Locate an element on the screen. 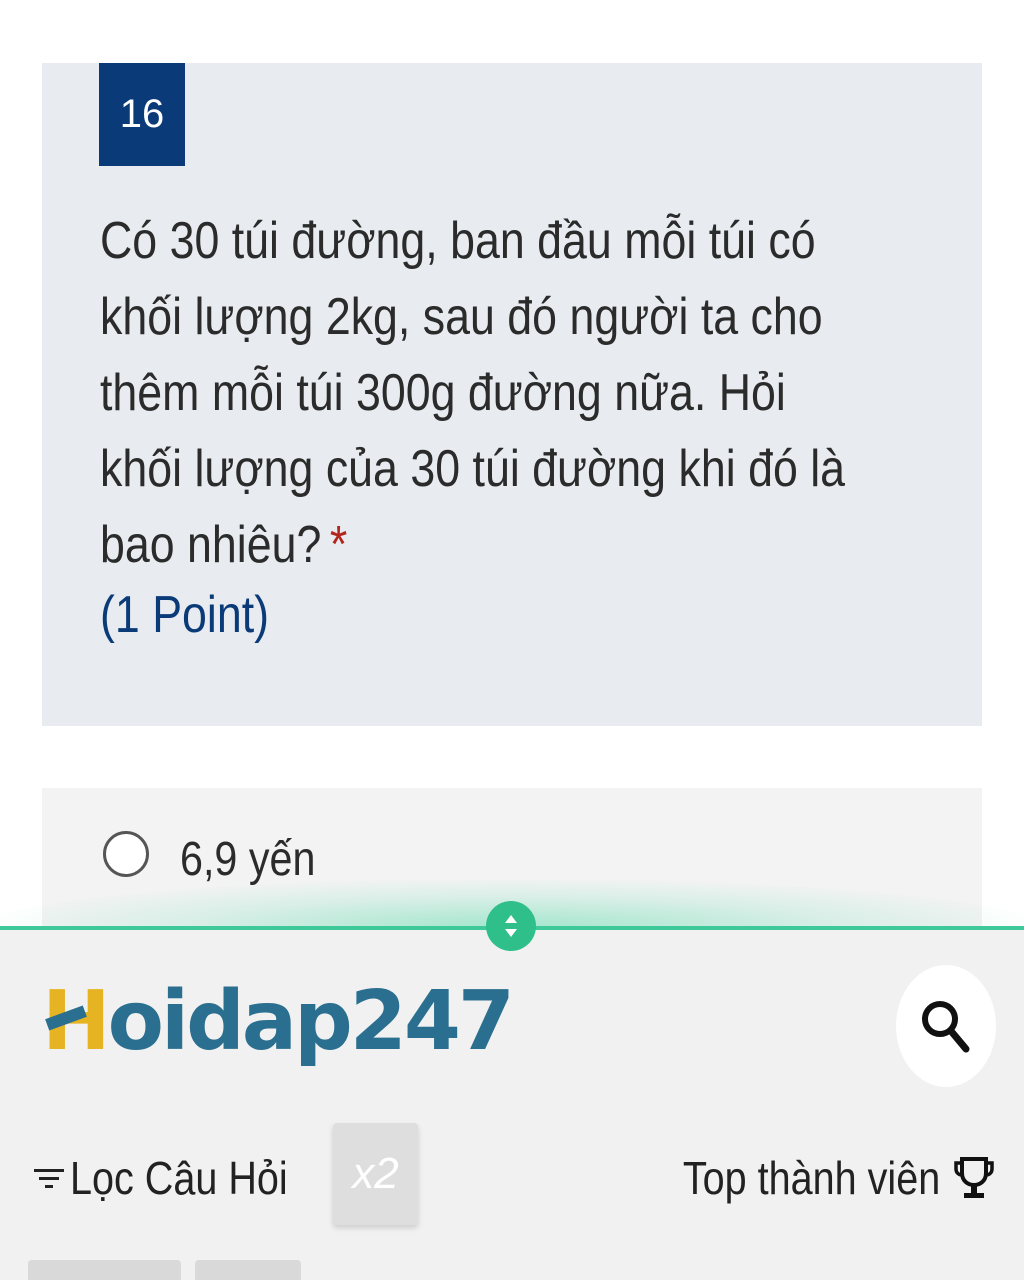 Image resolution: width=1024 pixels, height=1280 pixels. answer-option-label: 6,9 yến is located at coordinates (248, 859).